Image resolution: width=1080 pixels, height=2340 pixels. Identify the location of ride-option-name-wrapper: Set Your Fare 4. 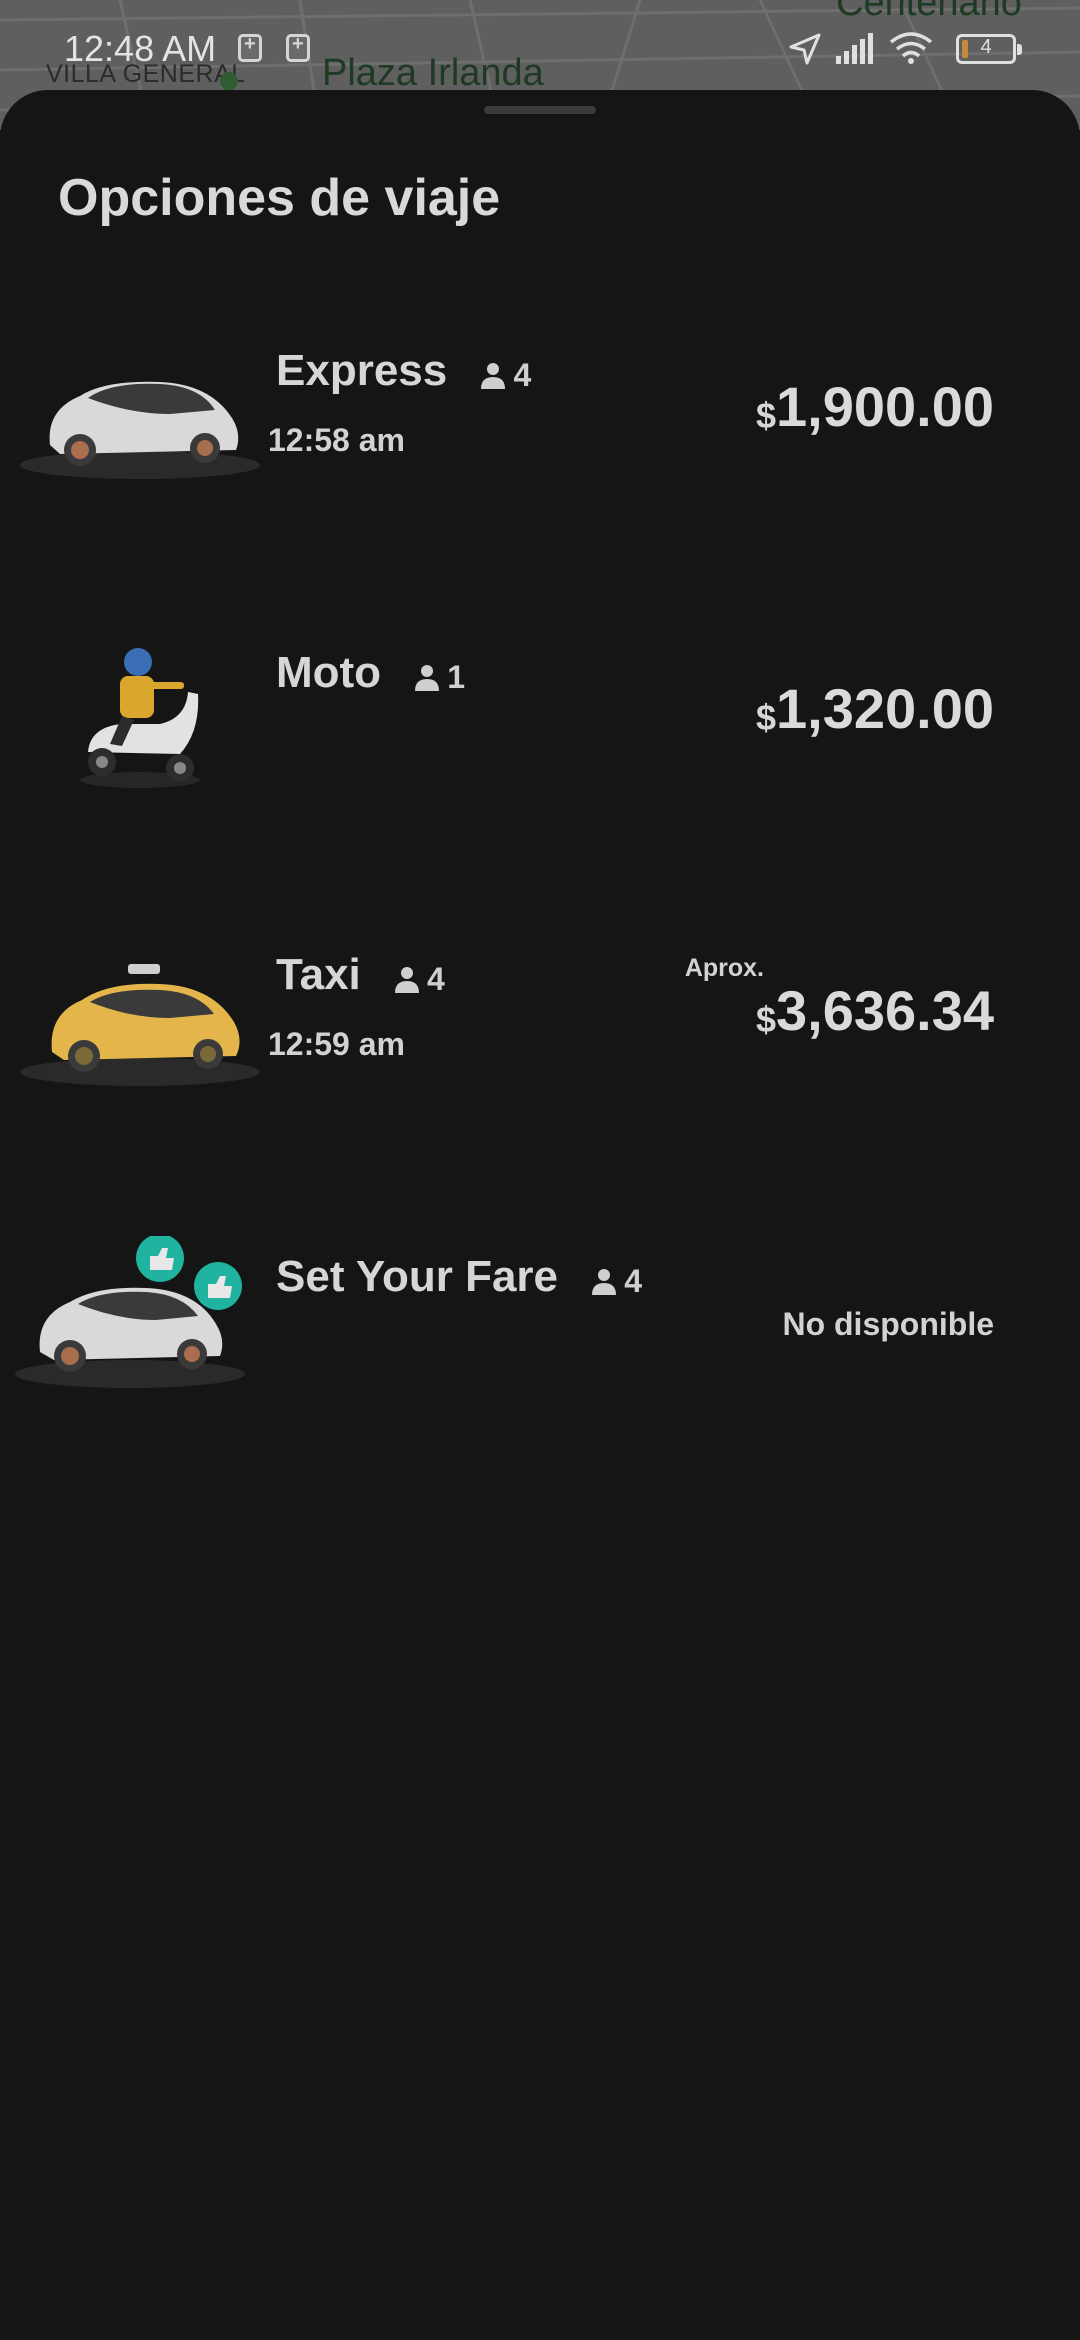
(459, 1278).